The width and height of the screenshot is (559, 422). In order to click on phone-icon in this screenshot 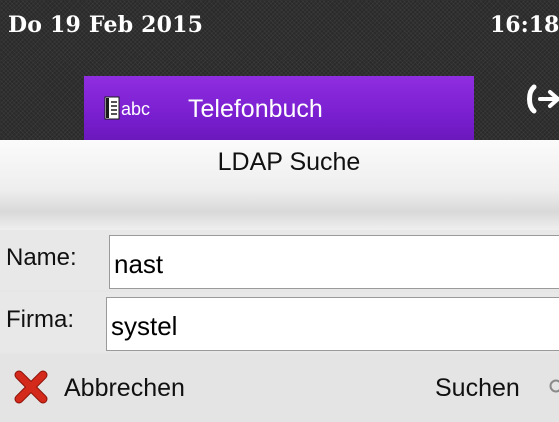, I will do `click(541, 99)`.